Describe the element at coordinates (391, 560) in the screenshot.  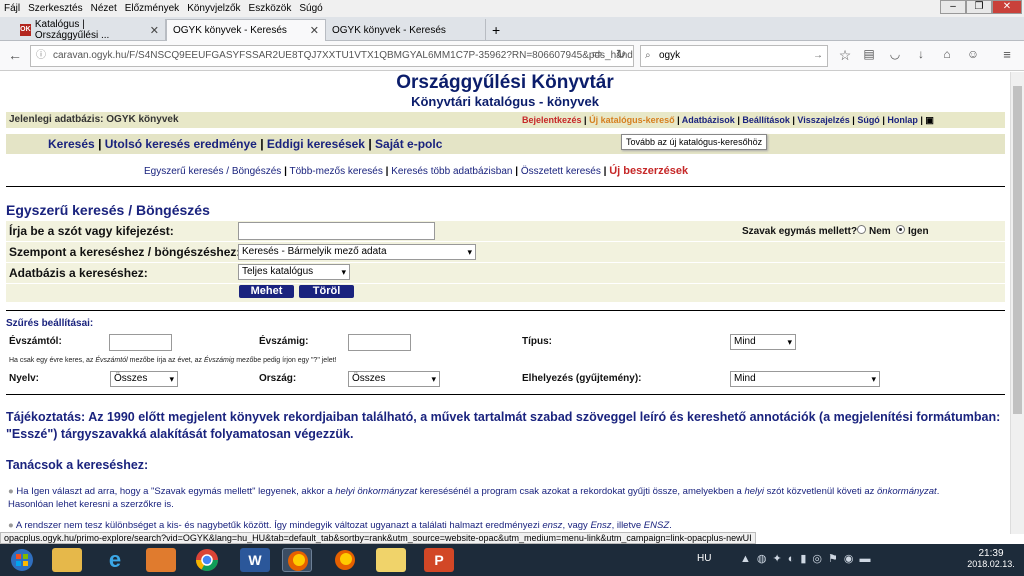
I see `notes-icon` at that location.